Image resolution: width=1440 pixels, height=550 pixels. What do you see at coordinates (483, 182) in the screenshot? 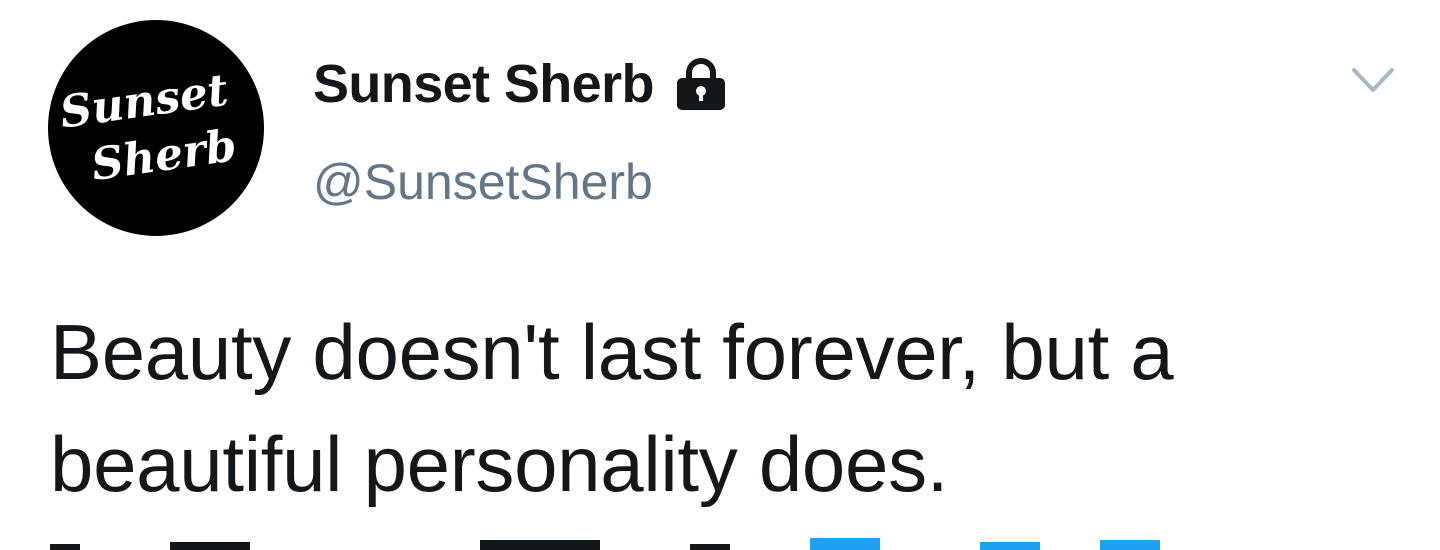
I see `handle: @SunsetSherb` at bounding box center [483, 182].